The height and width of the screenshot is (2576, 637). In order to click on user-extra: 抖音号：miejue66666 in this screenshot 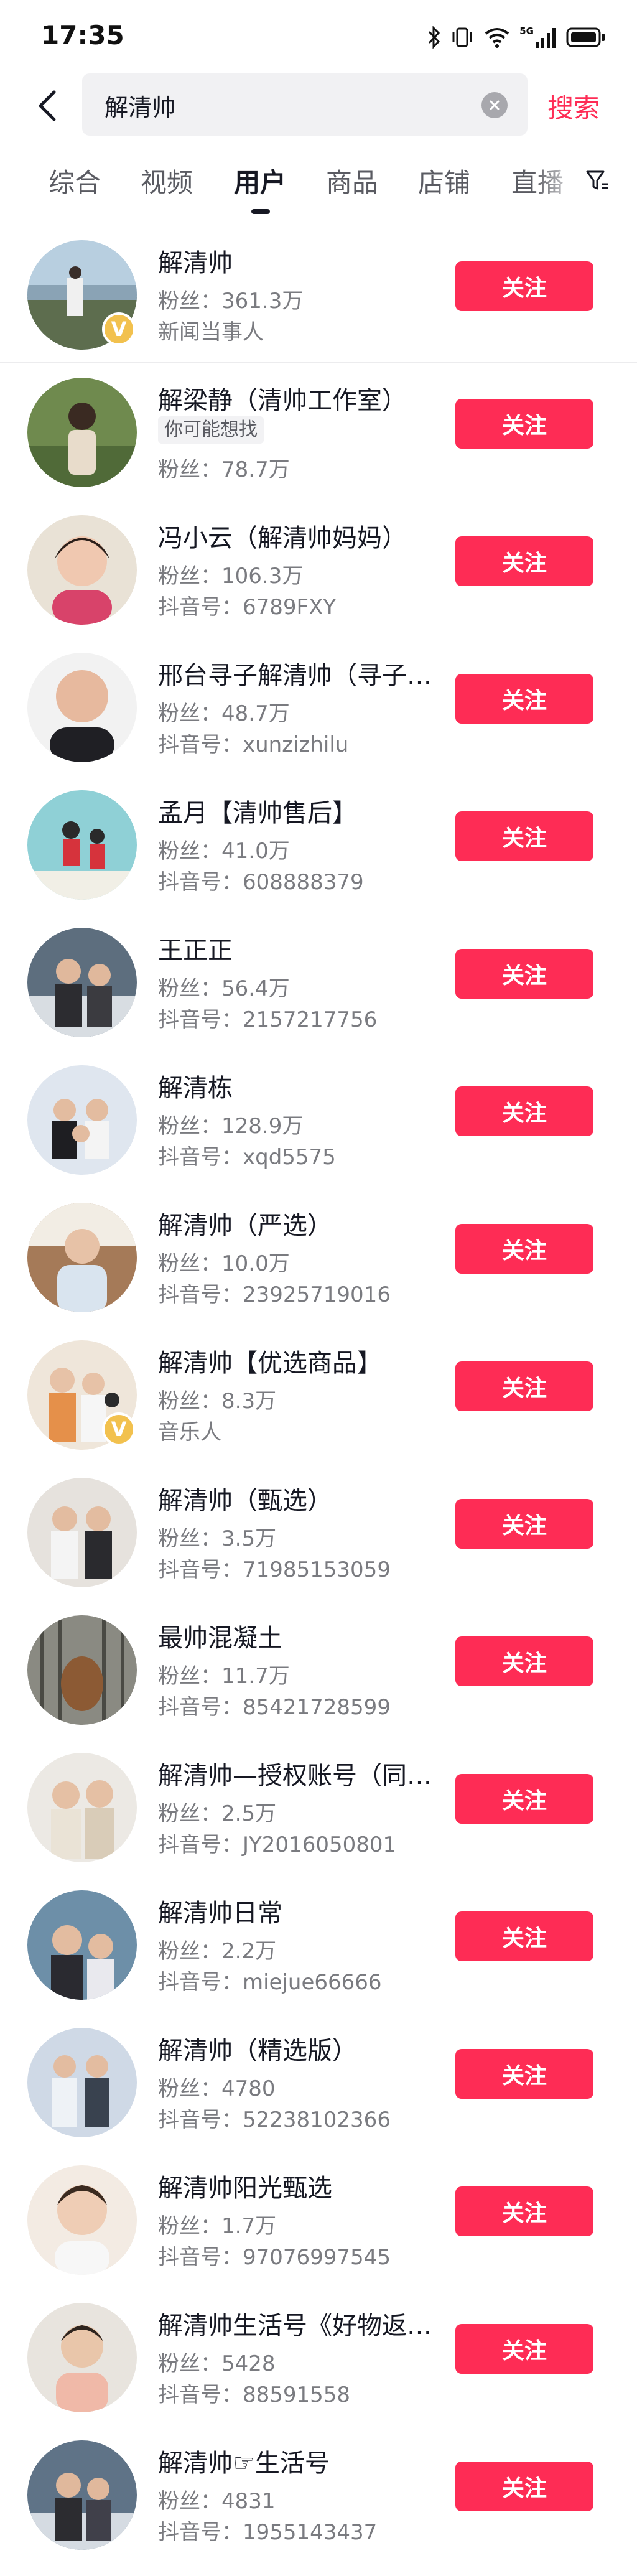, I will do `click(270, 1982)`.